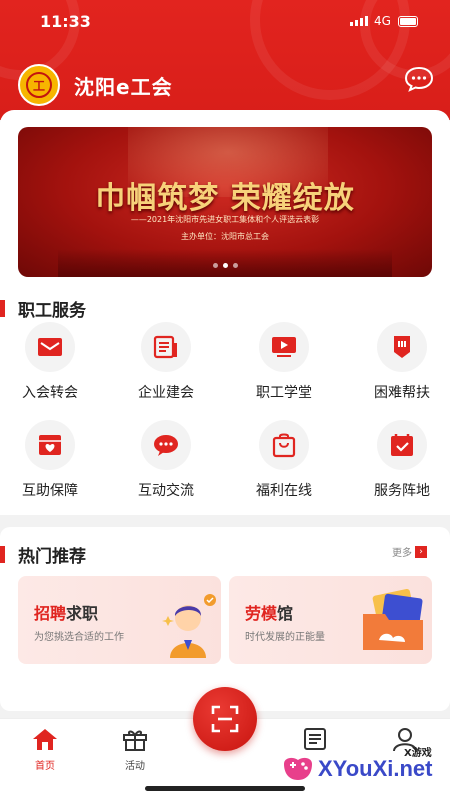 The height and width of the screenshot is (800, 450). Describe the element at coordinates (393, 619) in the screenshot. I see `folder-illustration` at that location.